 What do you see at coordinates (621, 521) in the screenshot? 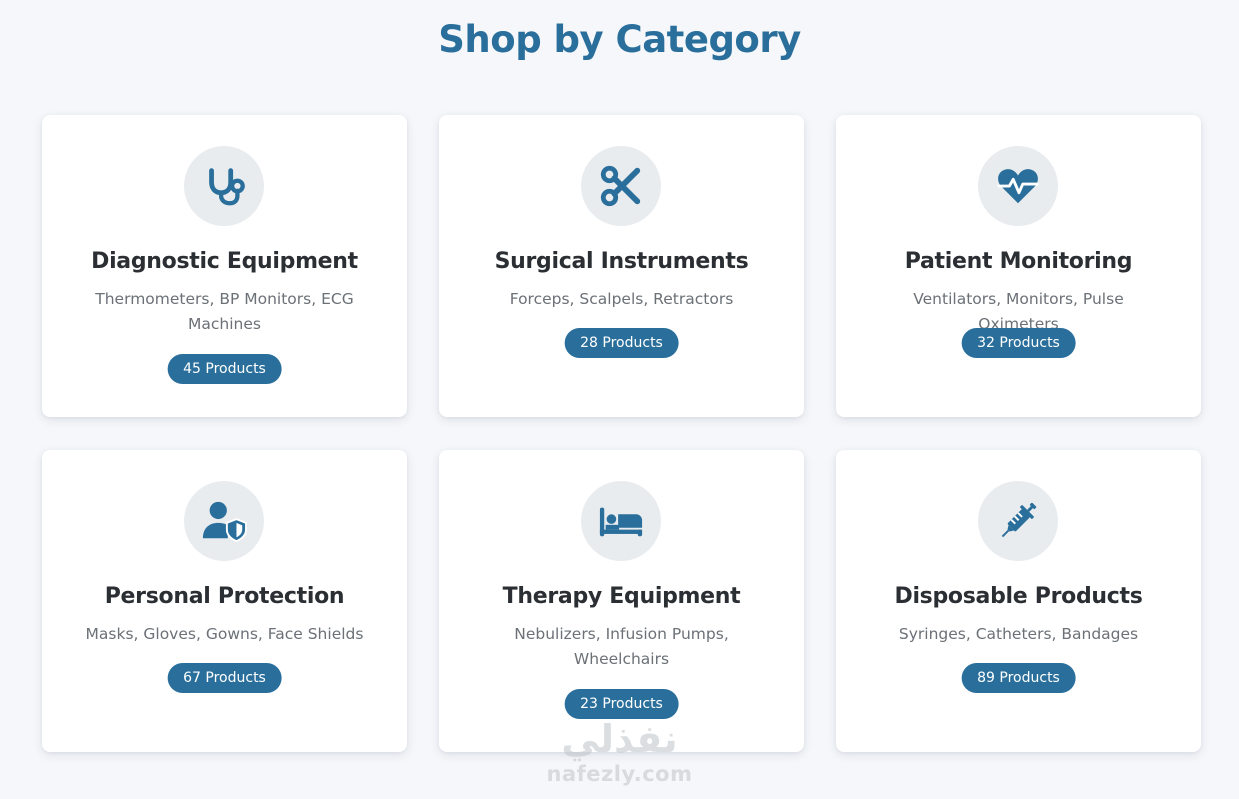
I see `bed-icon` at bounding box center [621, 521].